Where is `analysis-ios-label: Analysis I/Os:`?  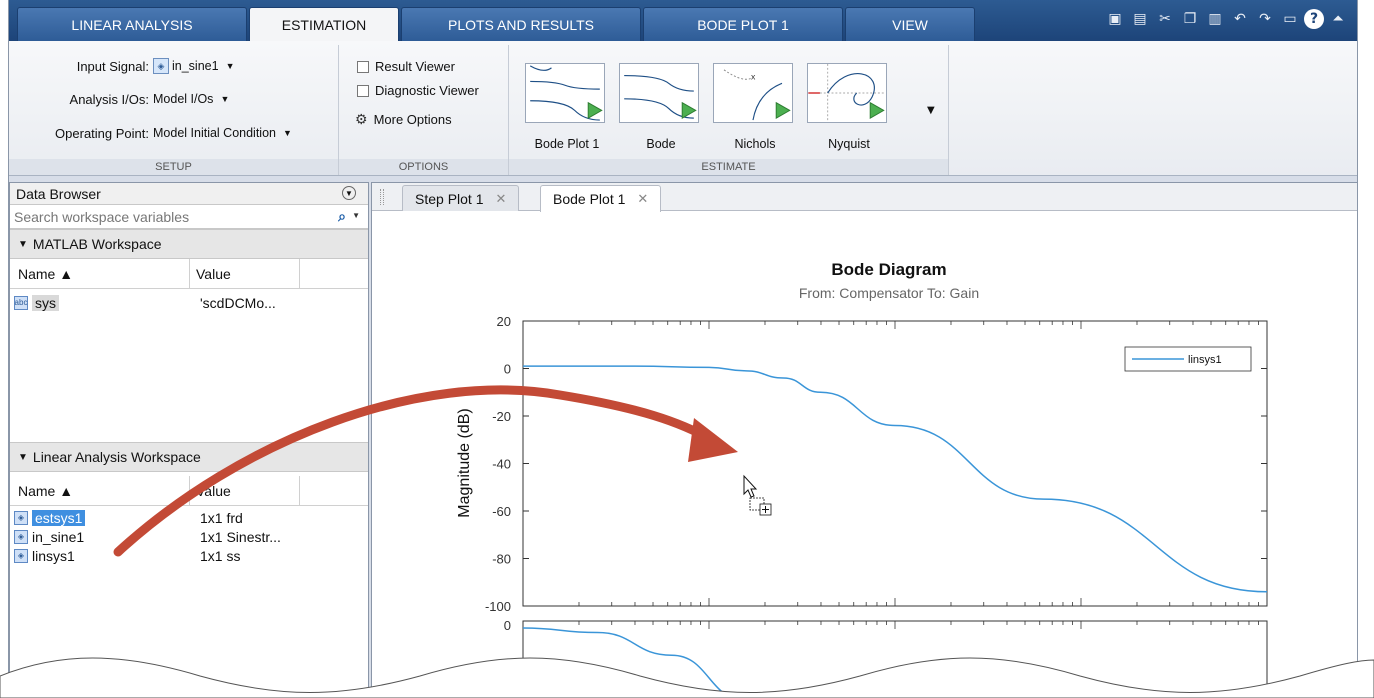 analysis-ios-label: Analysis I/Os: is located at coordinates (109, 99).